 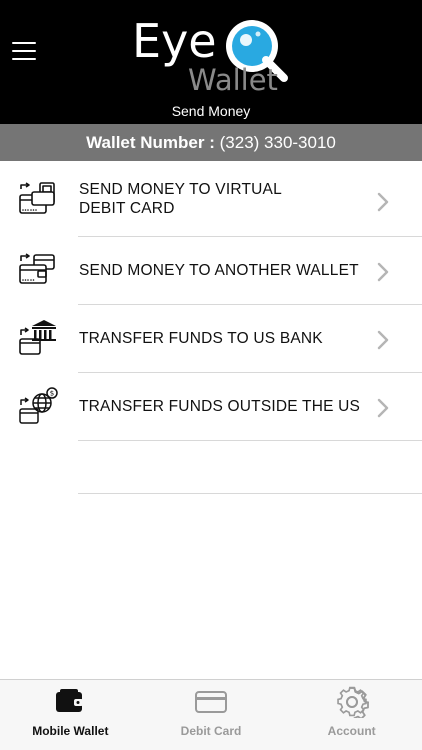 What do you see at coordinates (37, 268) in the screenshot?
I see `wallet-to-wallet-icon` at bounding box center [37, 268].